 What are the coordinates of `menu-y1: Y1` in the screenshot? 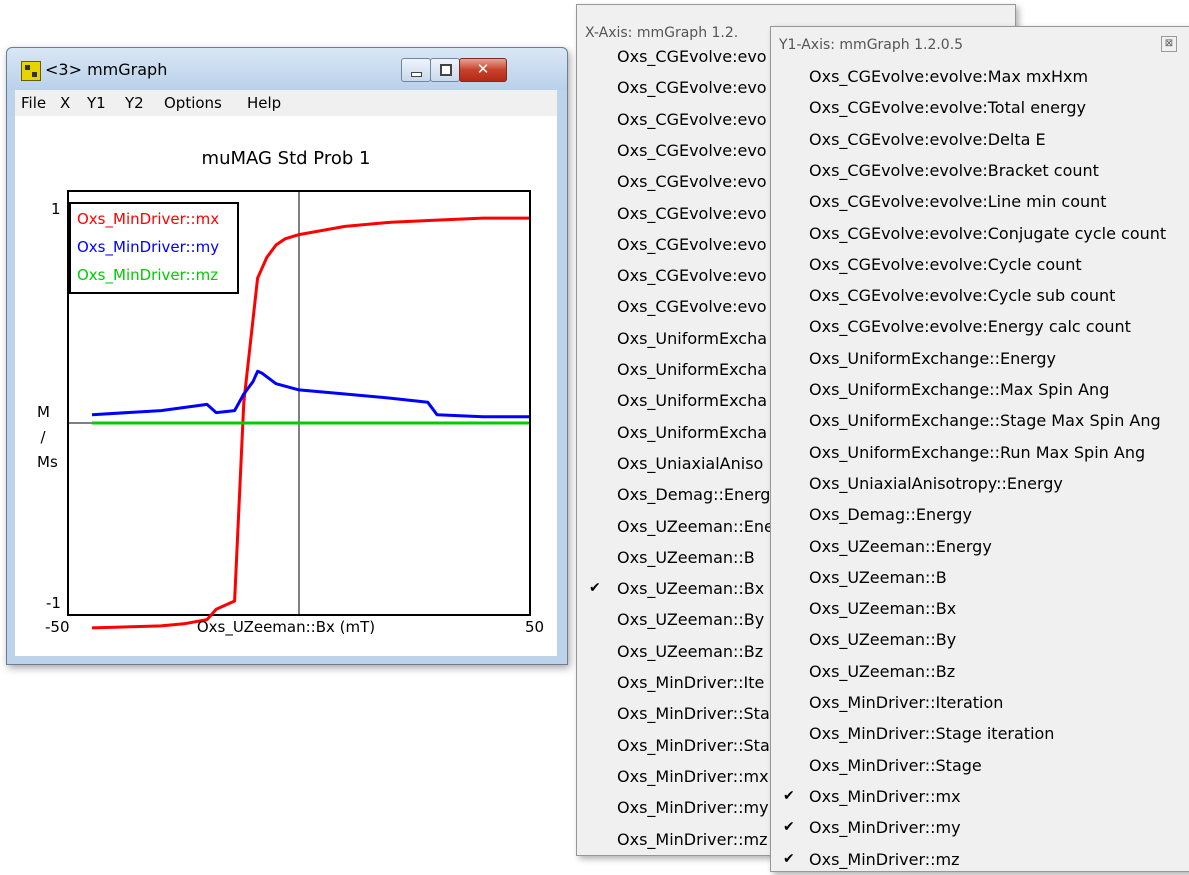 It's located at (96, 103).